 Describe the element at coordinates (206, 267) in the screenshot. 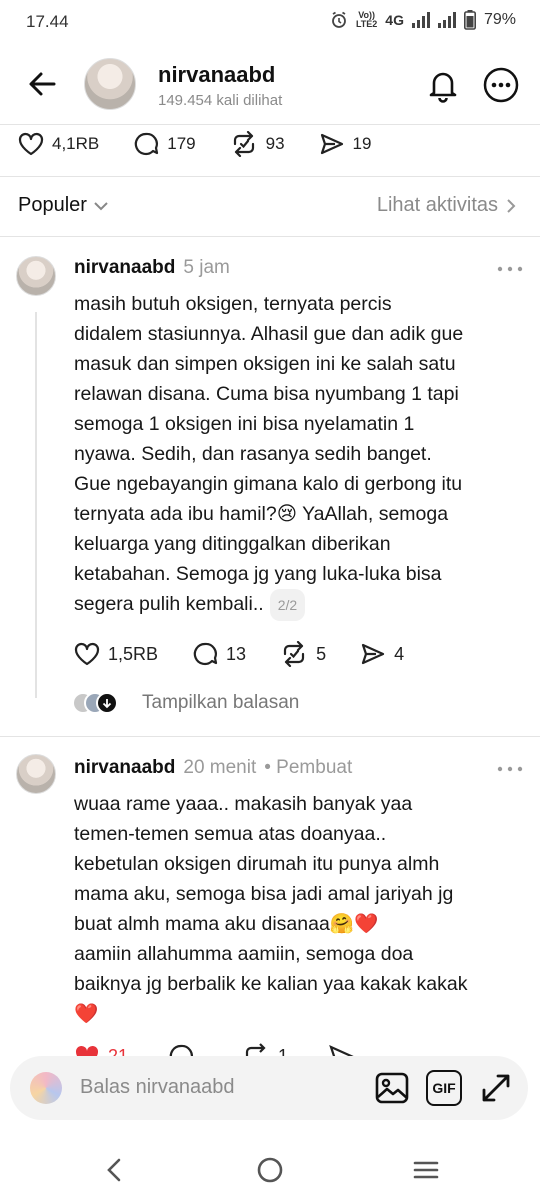

I see `post-time: 5 jam` at that location.